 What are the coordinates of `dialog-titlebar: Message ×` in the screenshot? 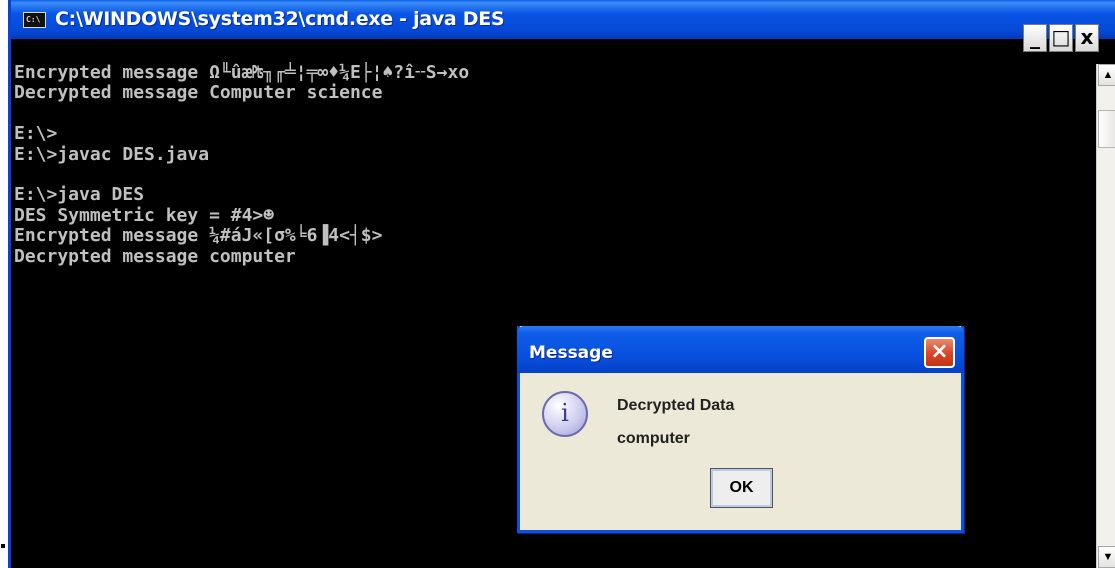 It's located at (740, 349).